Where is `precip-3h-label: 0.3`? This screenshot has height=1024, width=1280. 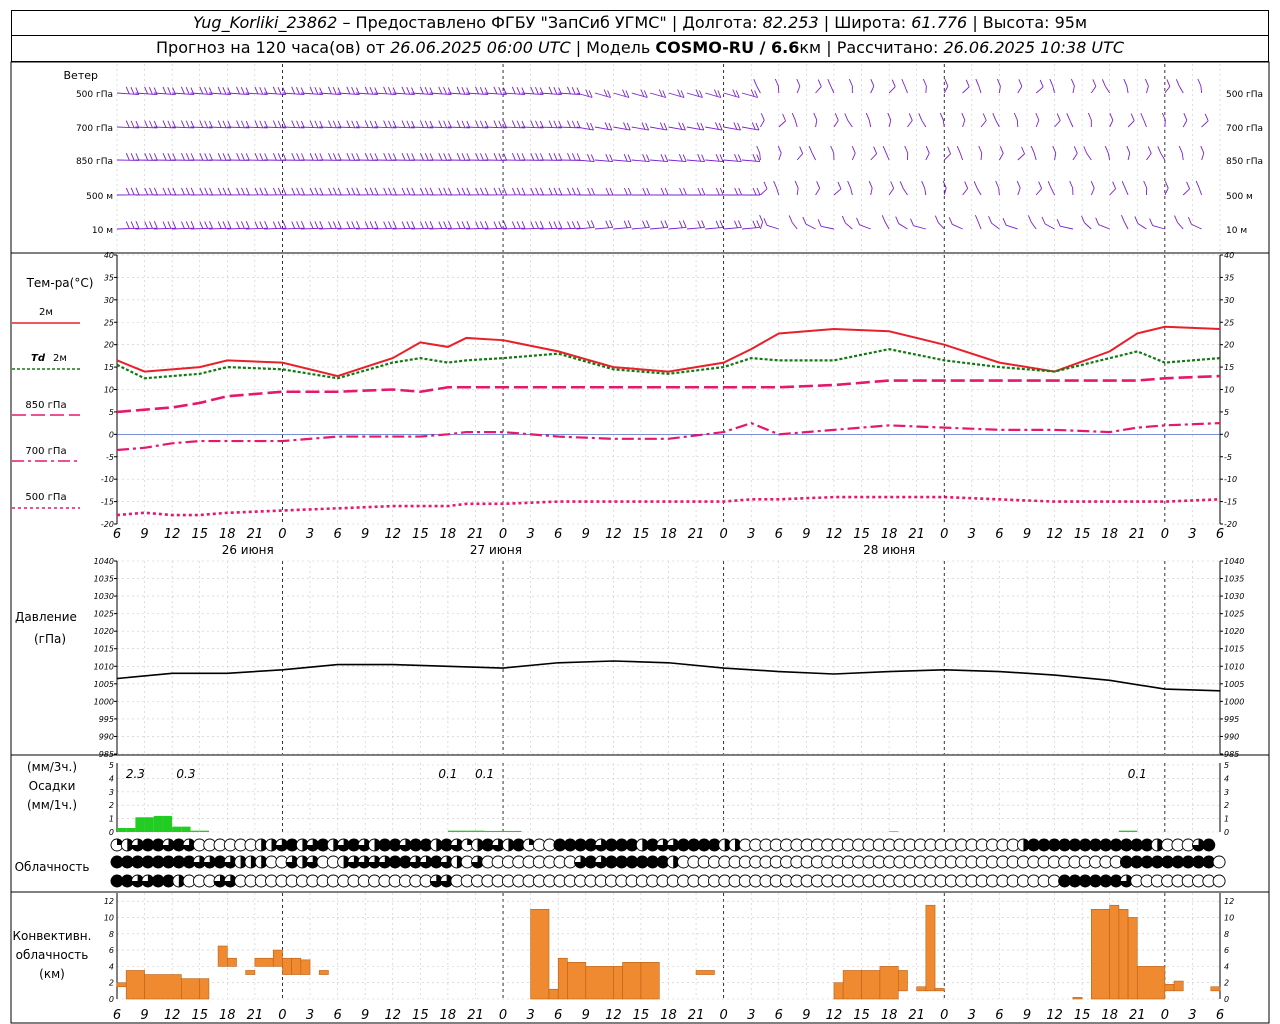
precip-3h-label: 0.3 is located at coordinates (185, 774).